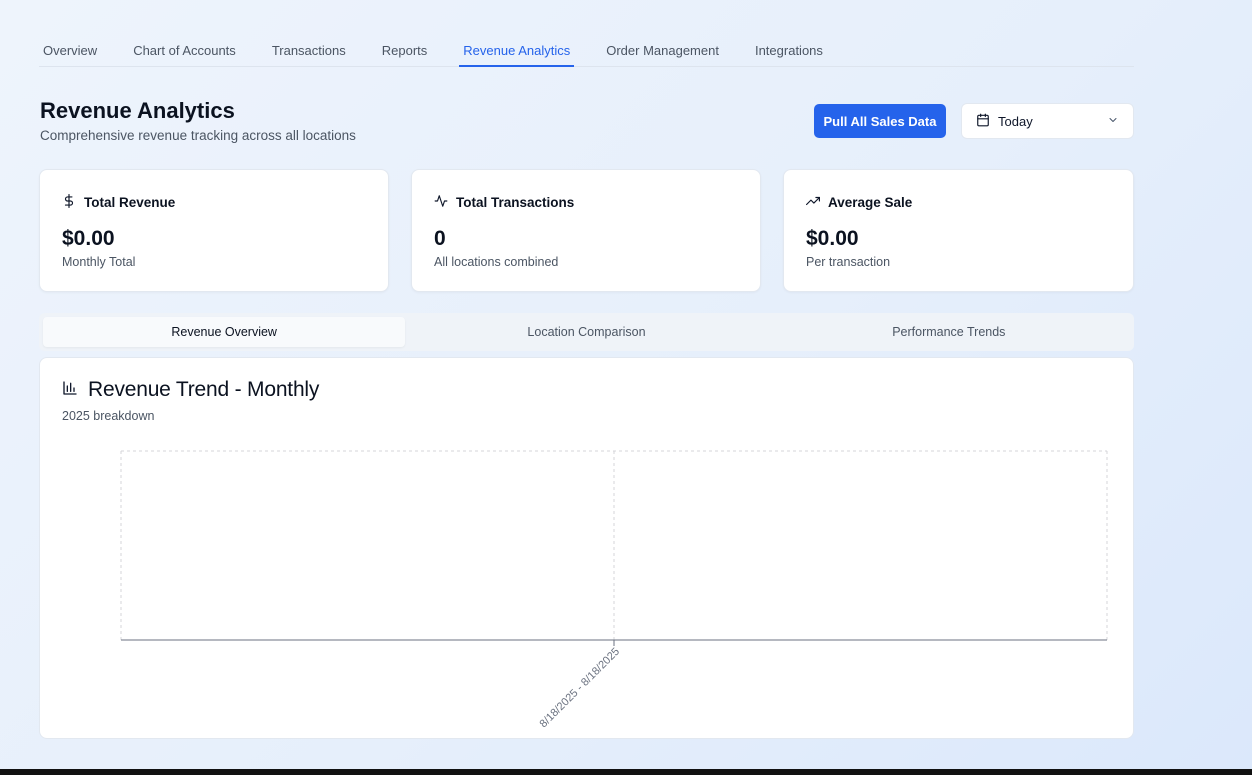 This screenshot has height=775, width=1252. I want to click on tab-order-management: Order Management, so click(662, 49).